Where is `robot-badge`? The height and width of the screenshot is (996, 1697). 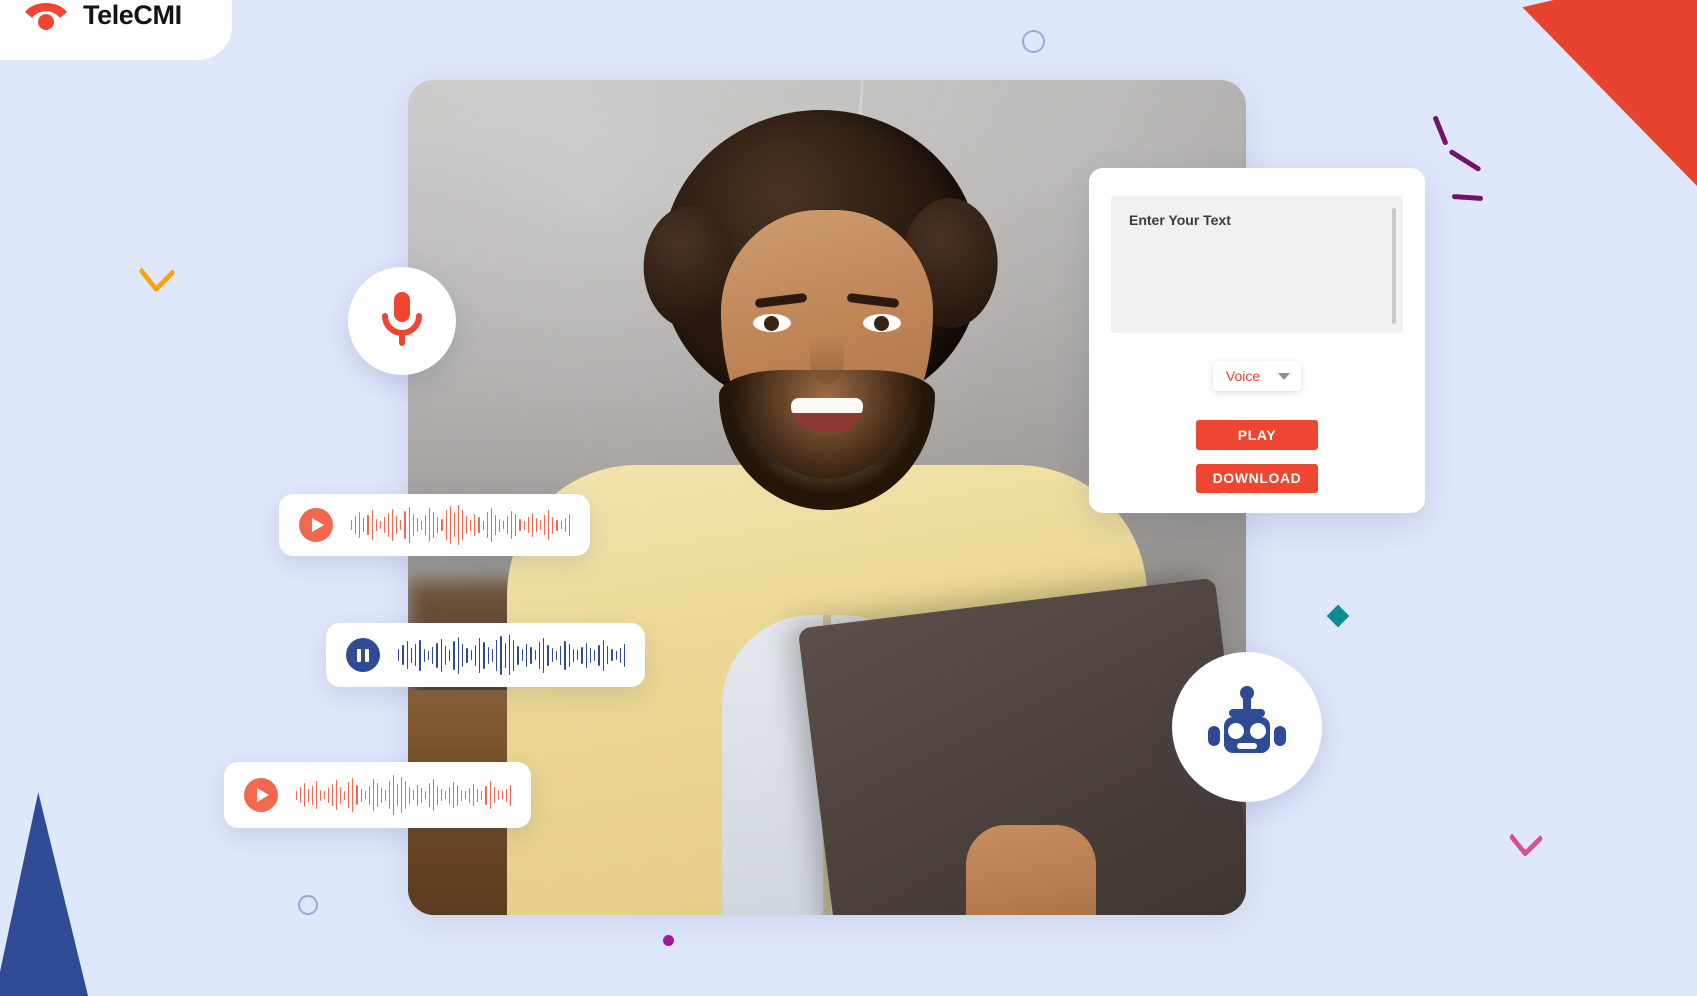 robot-badge is located at coordinates (1247, 727).